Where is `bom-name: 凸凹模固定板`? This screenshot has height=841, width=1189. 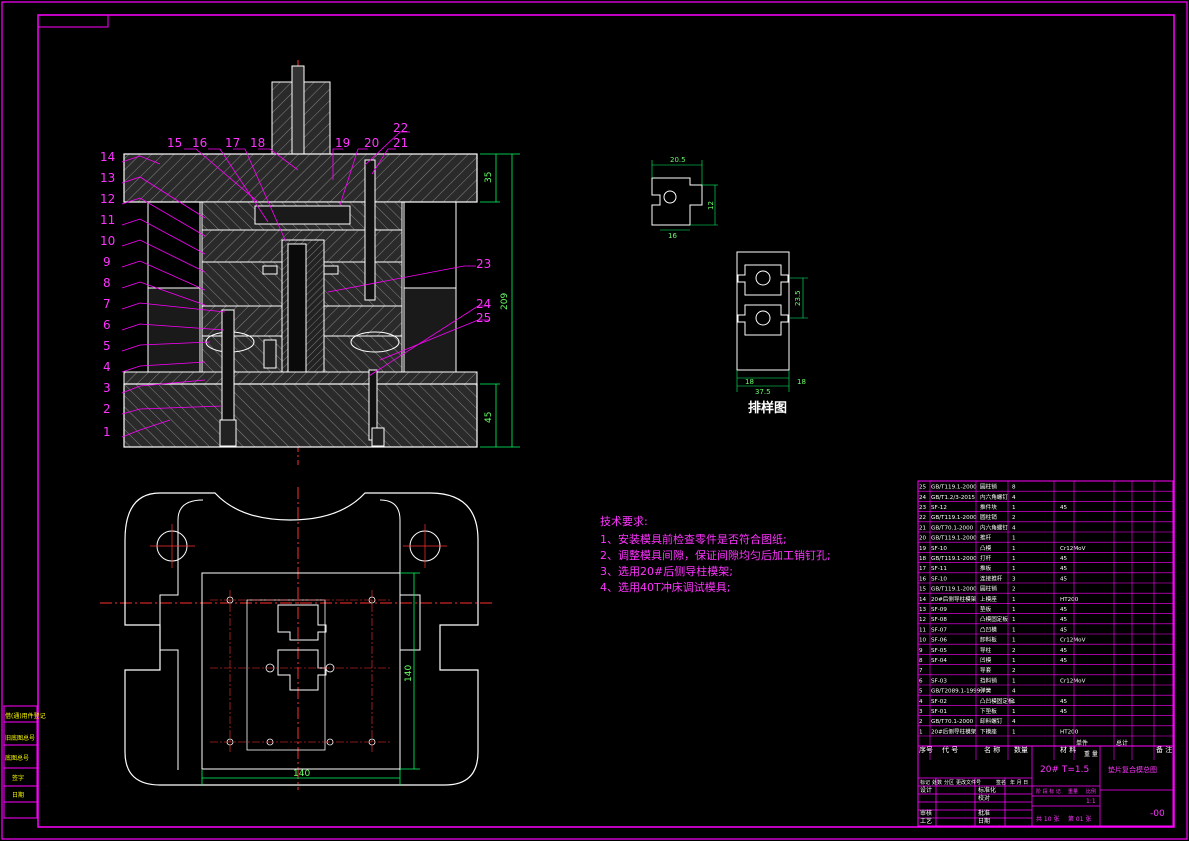 bom-name: 凸凹模固定板 is located at coordinates (997, 701).